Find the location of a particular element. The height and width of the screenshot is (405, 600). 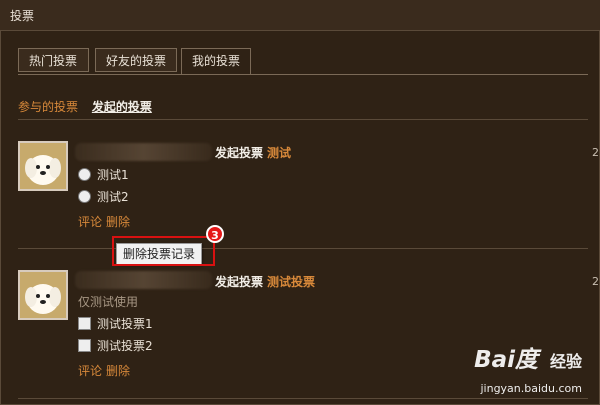

watermark-url: jingyan.baidu.com is located at coordinates (531, 388).